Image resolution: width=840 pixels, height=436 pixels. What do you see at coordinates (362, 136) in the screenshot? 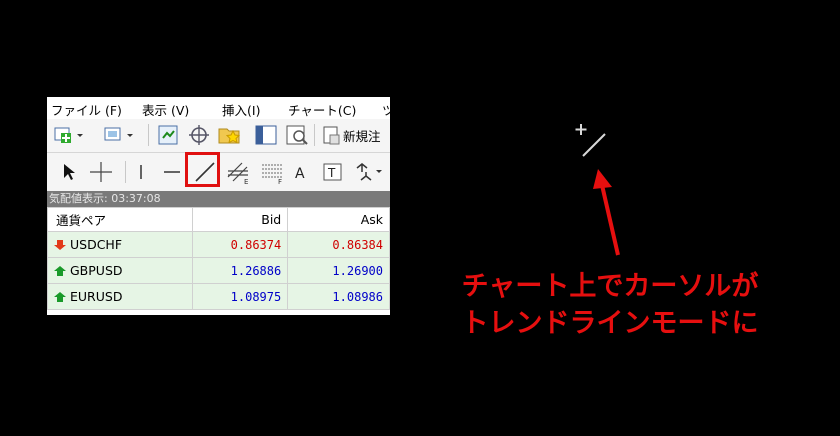
I see `new-order-label: 新規注` at bounding box center [362, 136].